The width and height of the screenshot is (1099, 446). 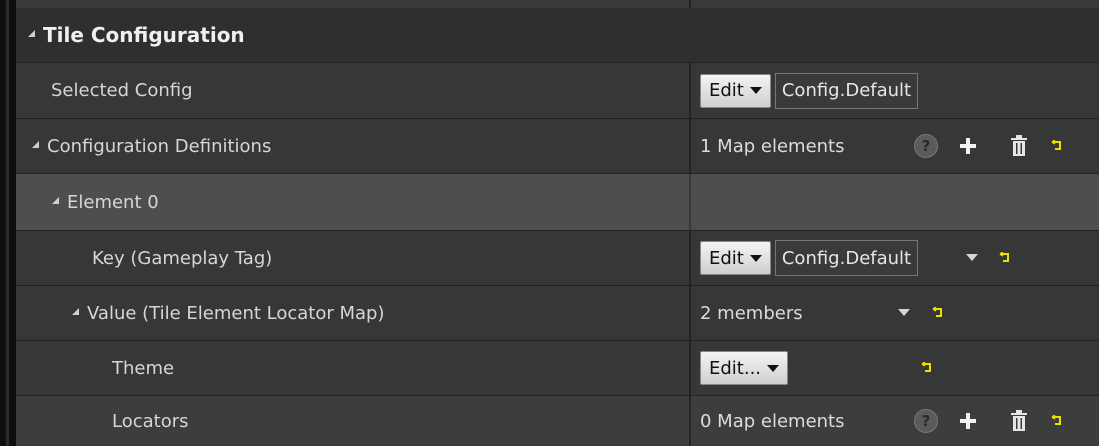 What do you see at coordinates (557, 421) in the screenshot?
I see `row-locators: Locators 0 Map elements ?` at bounding box center [557, 421].